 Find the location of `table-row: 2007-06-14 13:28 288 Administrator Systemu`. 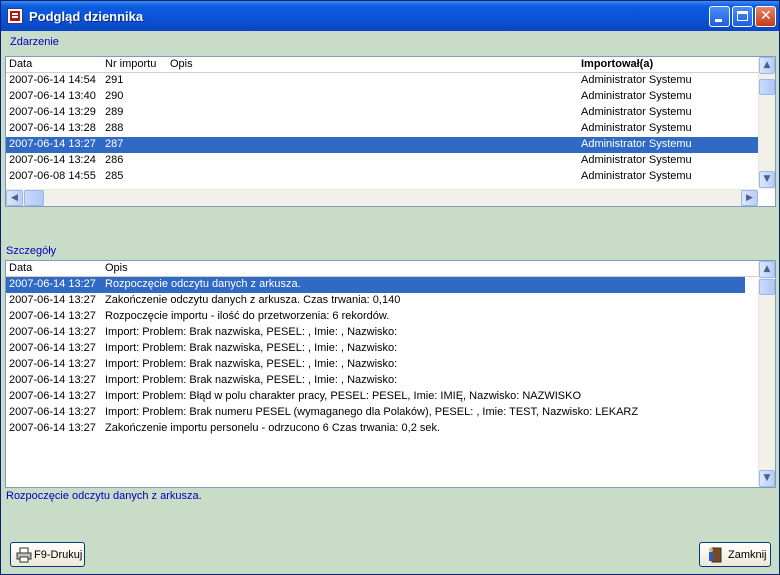

table-row: 2007-06-14 13:28 288 Administrator Systemu is located at coordinates (382, 129).